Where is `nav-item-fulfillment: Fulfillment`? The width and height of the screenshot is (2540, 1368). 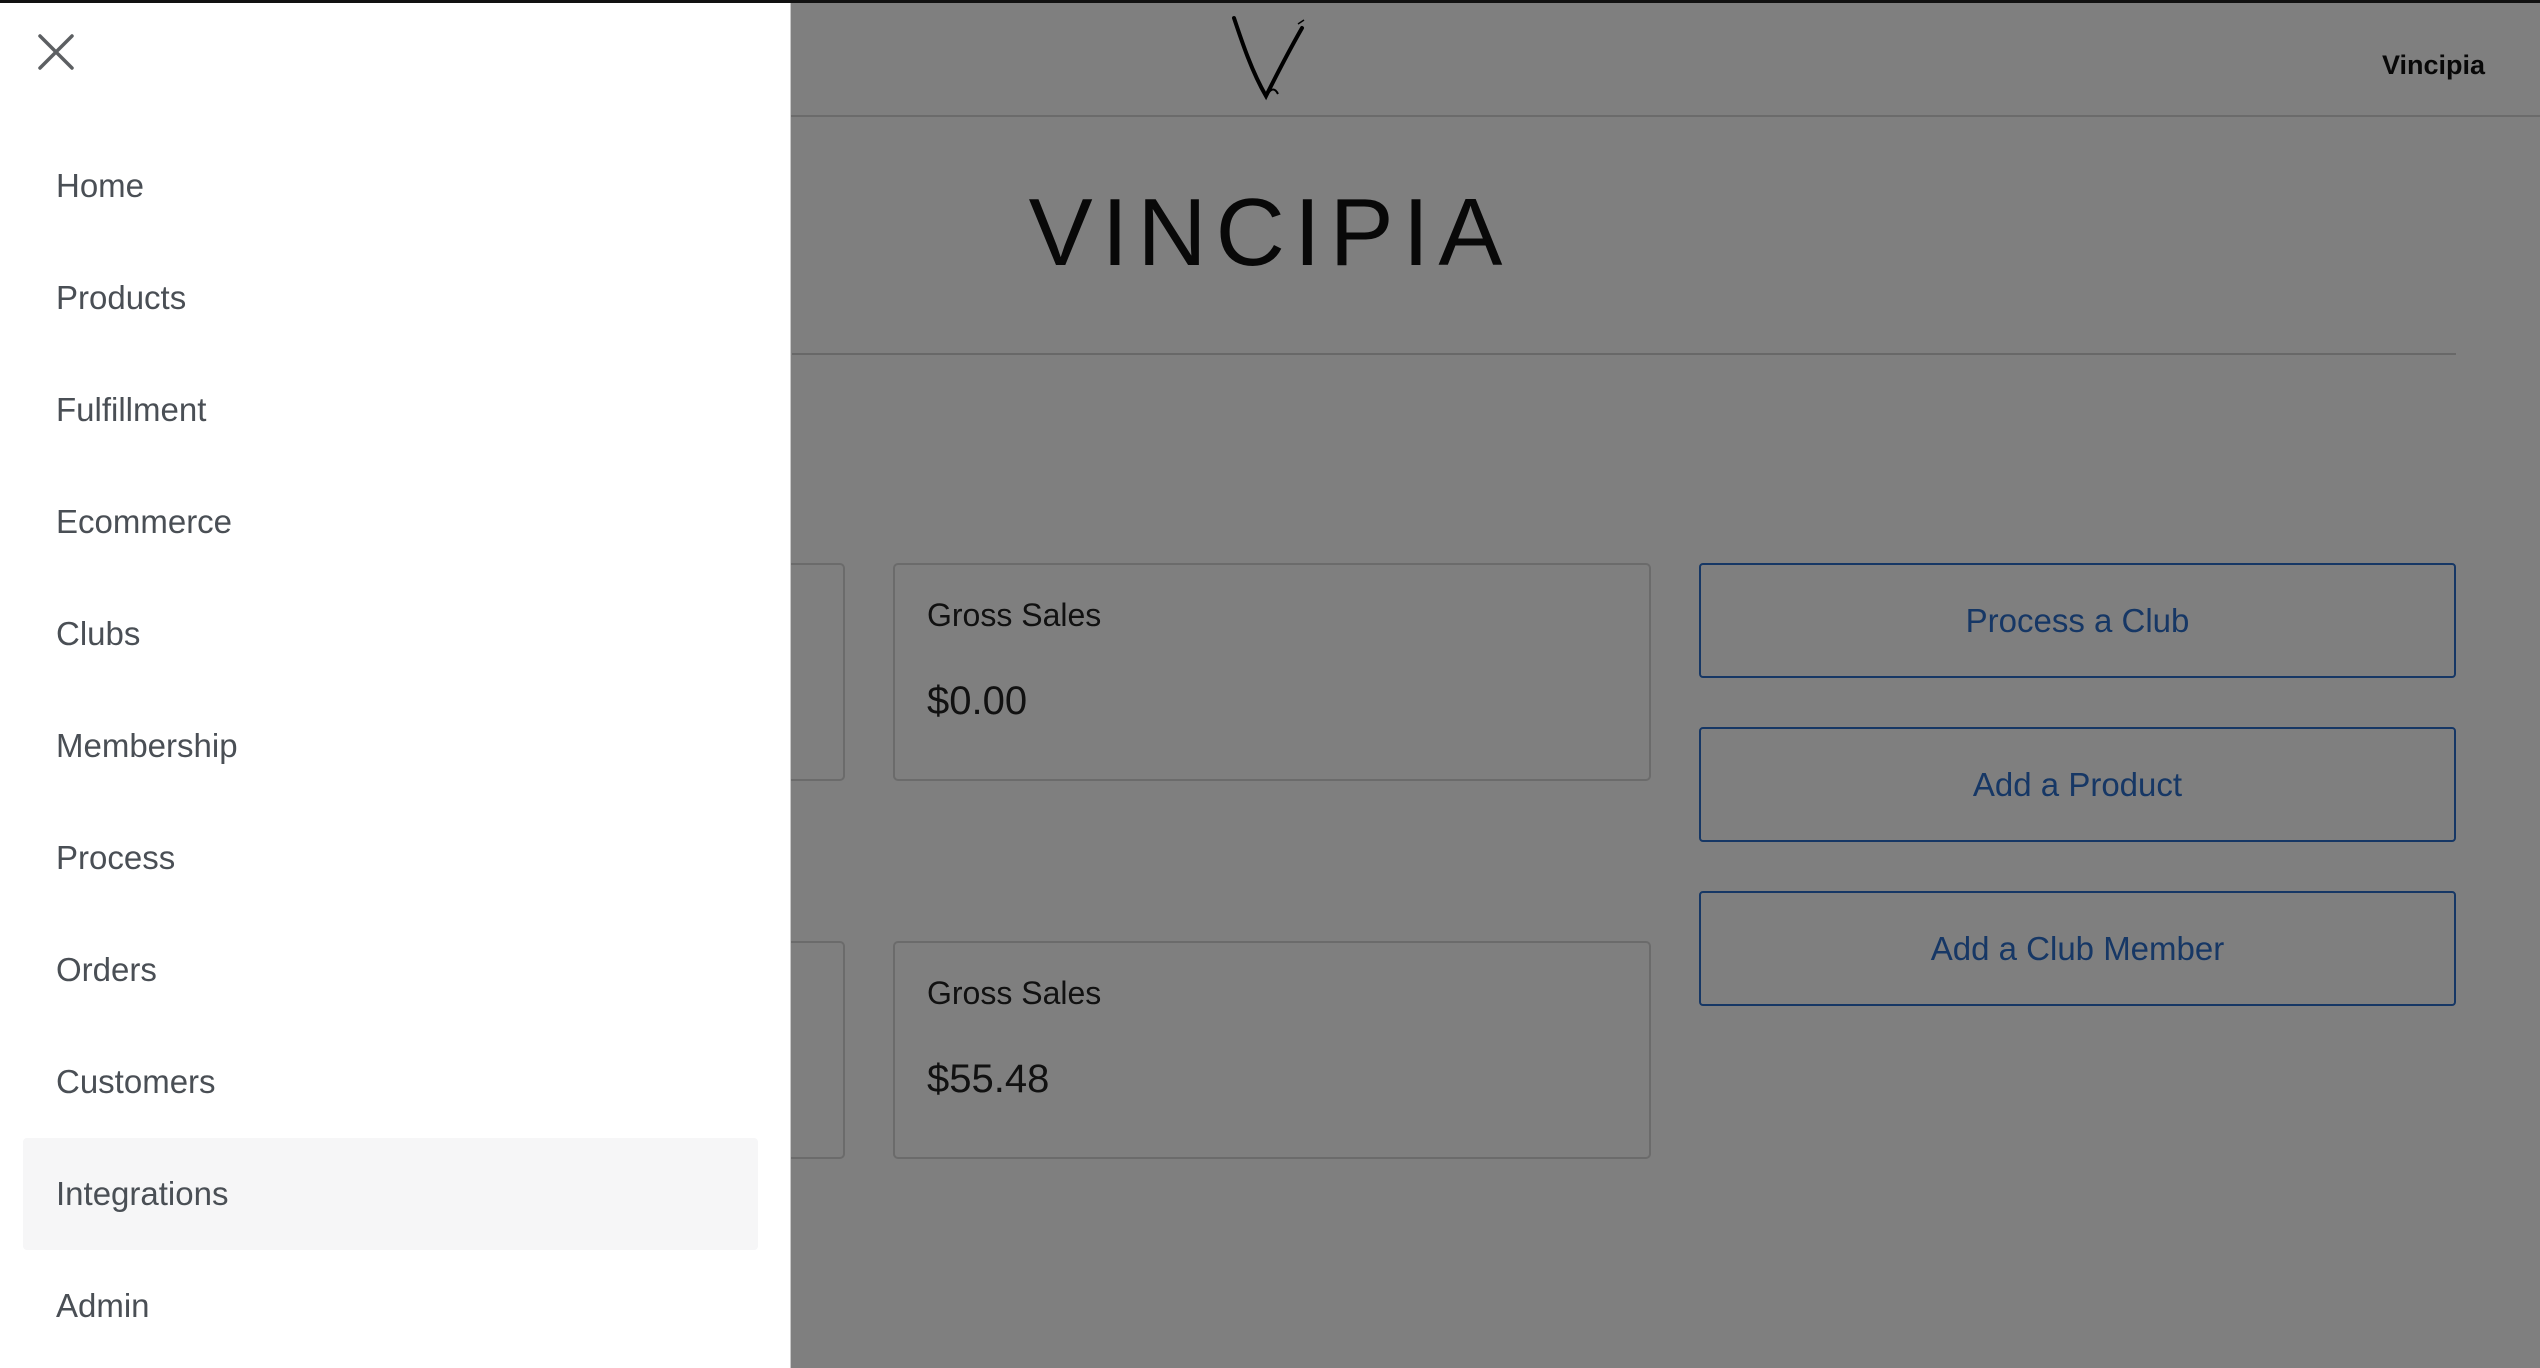 nav-item-fulfillment: Fulfillment is located at coordinates (390, 410).